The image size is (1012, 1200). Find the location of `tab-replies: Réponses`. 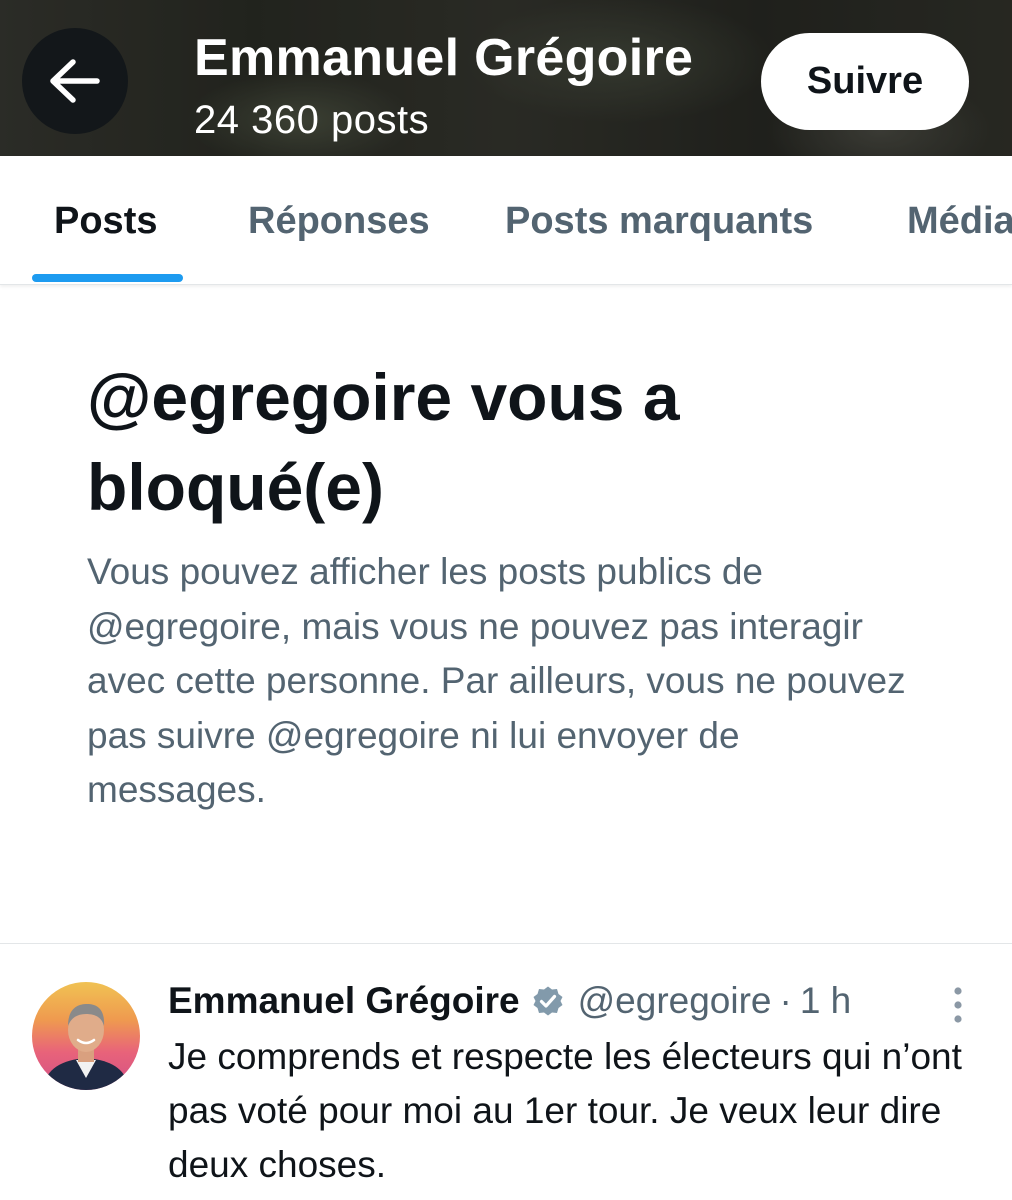

tab-replies: Réponses is located at coordinates (339, 221).